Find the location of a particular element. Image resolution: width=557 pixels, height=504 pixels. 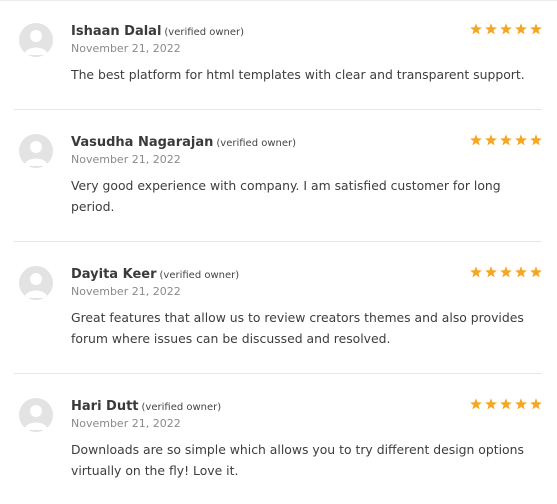

review-header: Ishaan Dalal (verified owner) is located at coordinates (157, 31).